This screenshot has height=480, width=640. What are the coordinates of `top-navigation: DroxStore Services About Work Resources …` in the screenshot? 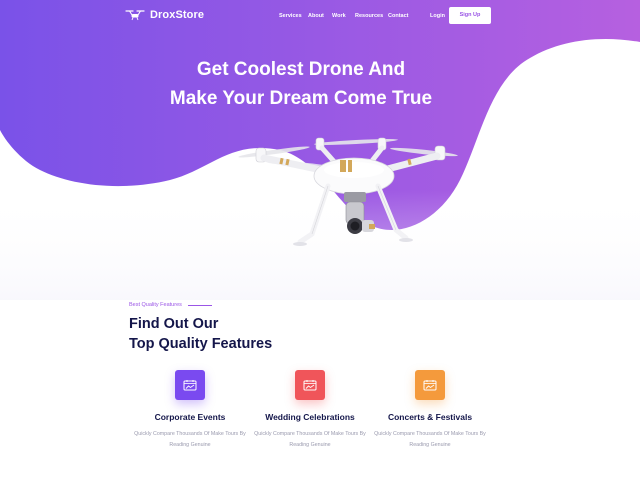 It's located at (320, 16).